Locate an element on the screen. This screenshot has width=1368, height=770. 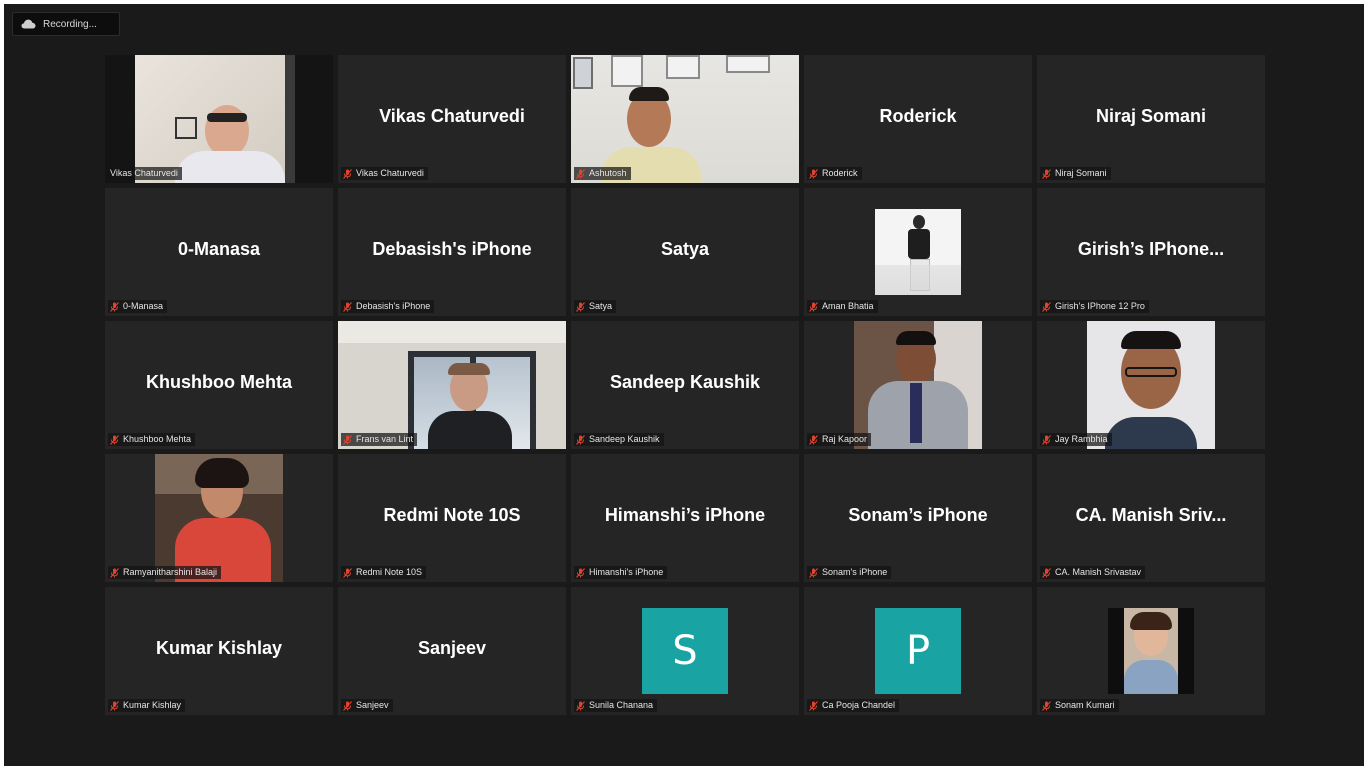
participant-name-tag: Sunila Chanana is located at coordinates (616, 705).